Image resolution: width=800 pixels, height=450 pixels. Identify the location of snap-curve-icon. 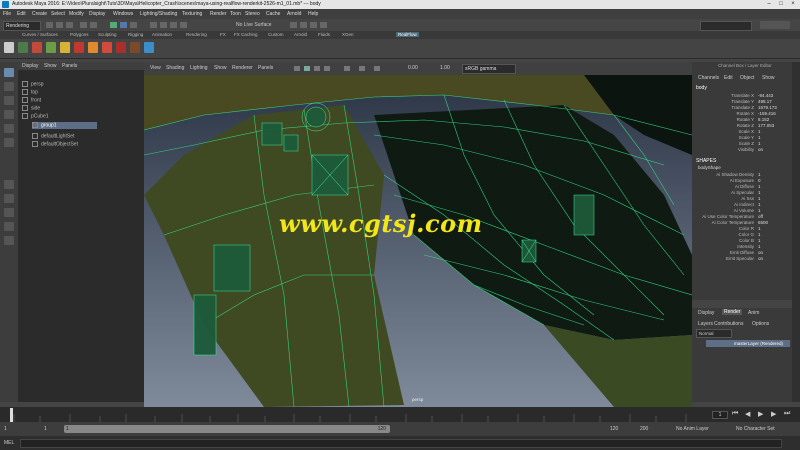
(163, 25).